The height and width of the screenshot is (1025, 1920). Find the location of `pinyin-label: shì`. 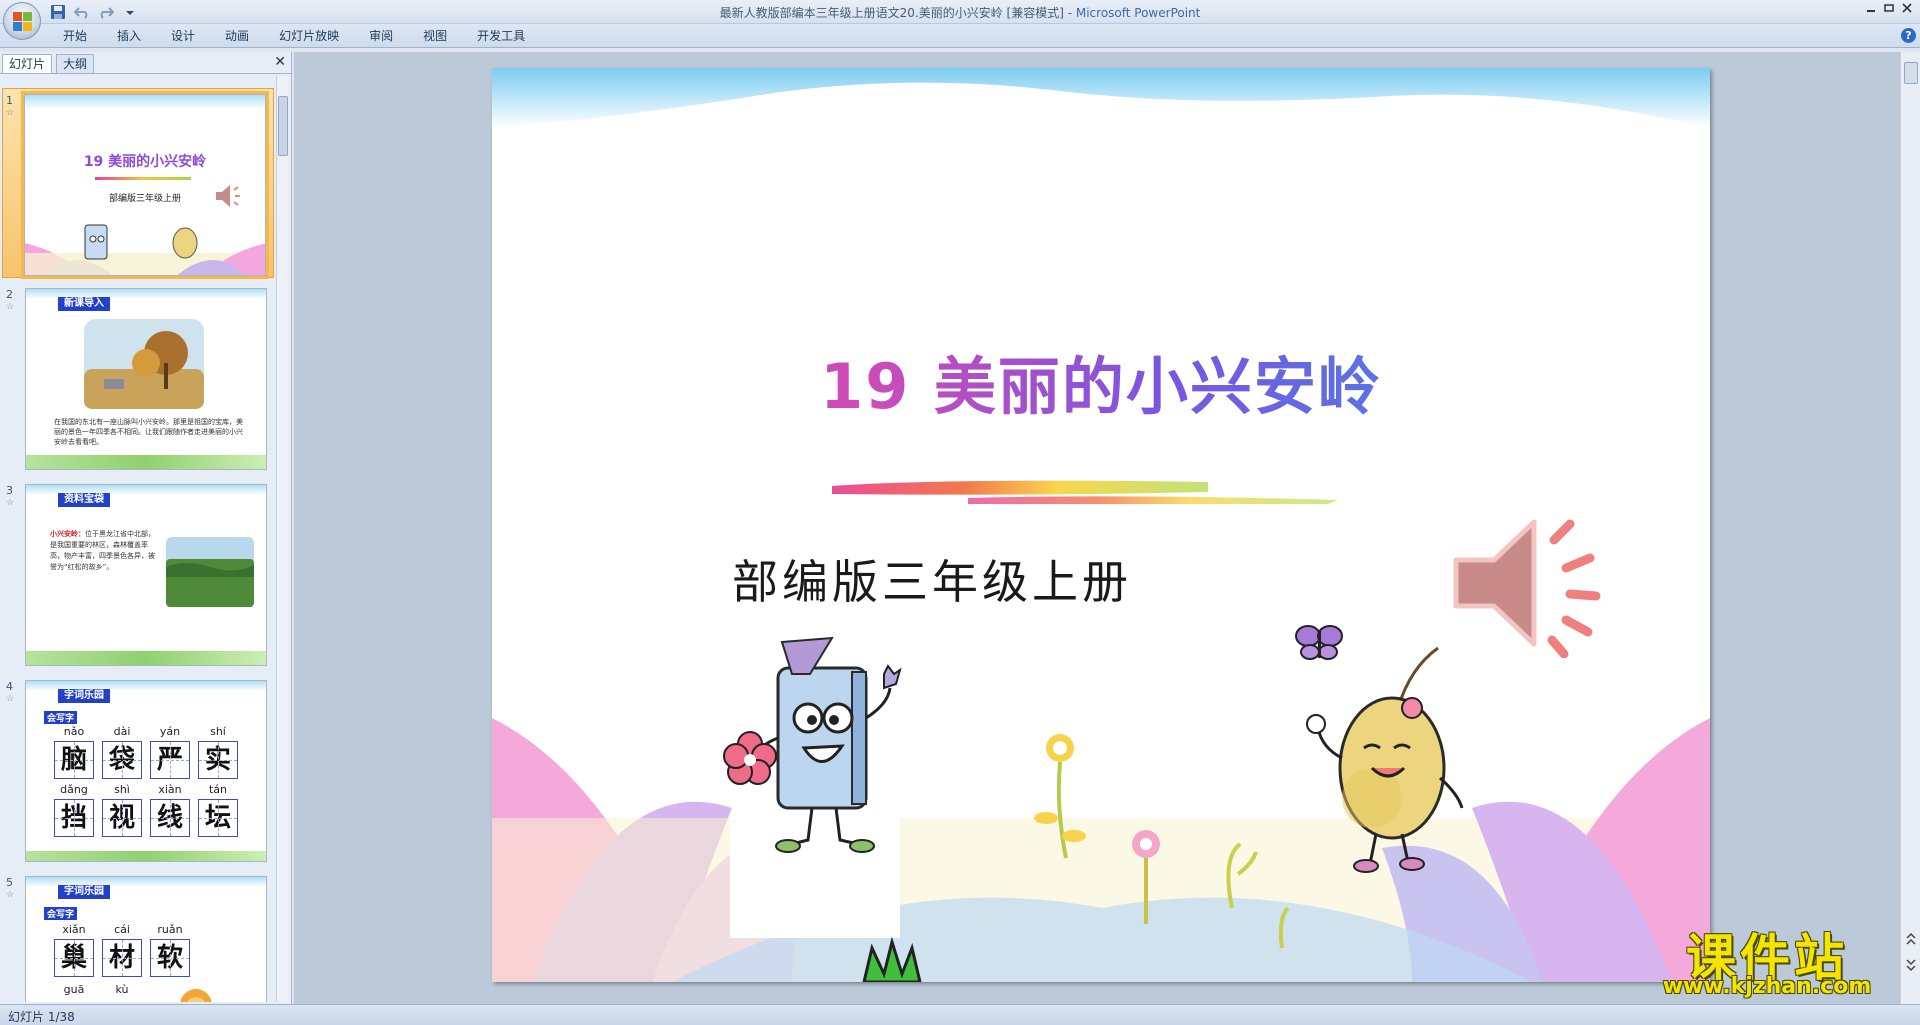

pinyin-label: shì is located at coordinates (122, 789).